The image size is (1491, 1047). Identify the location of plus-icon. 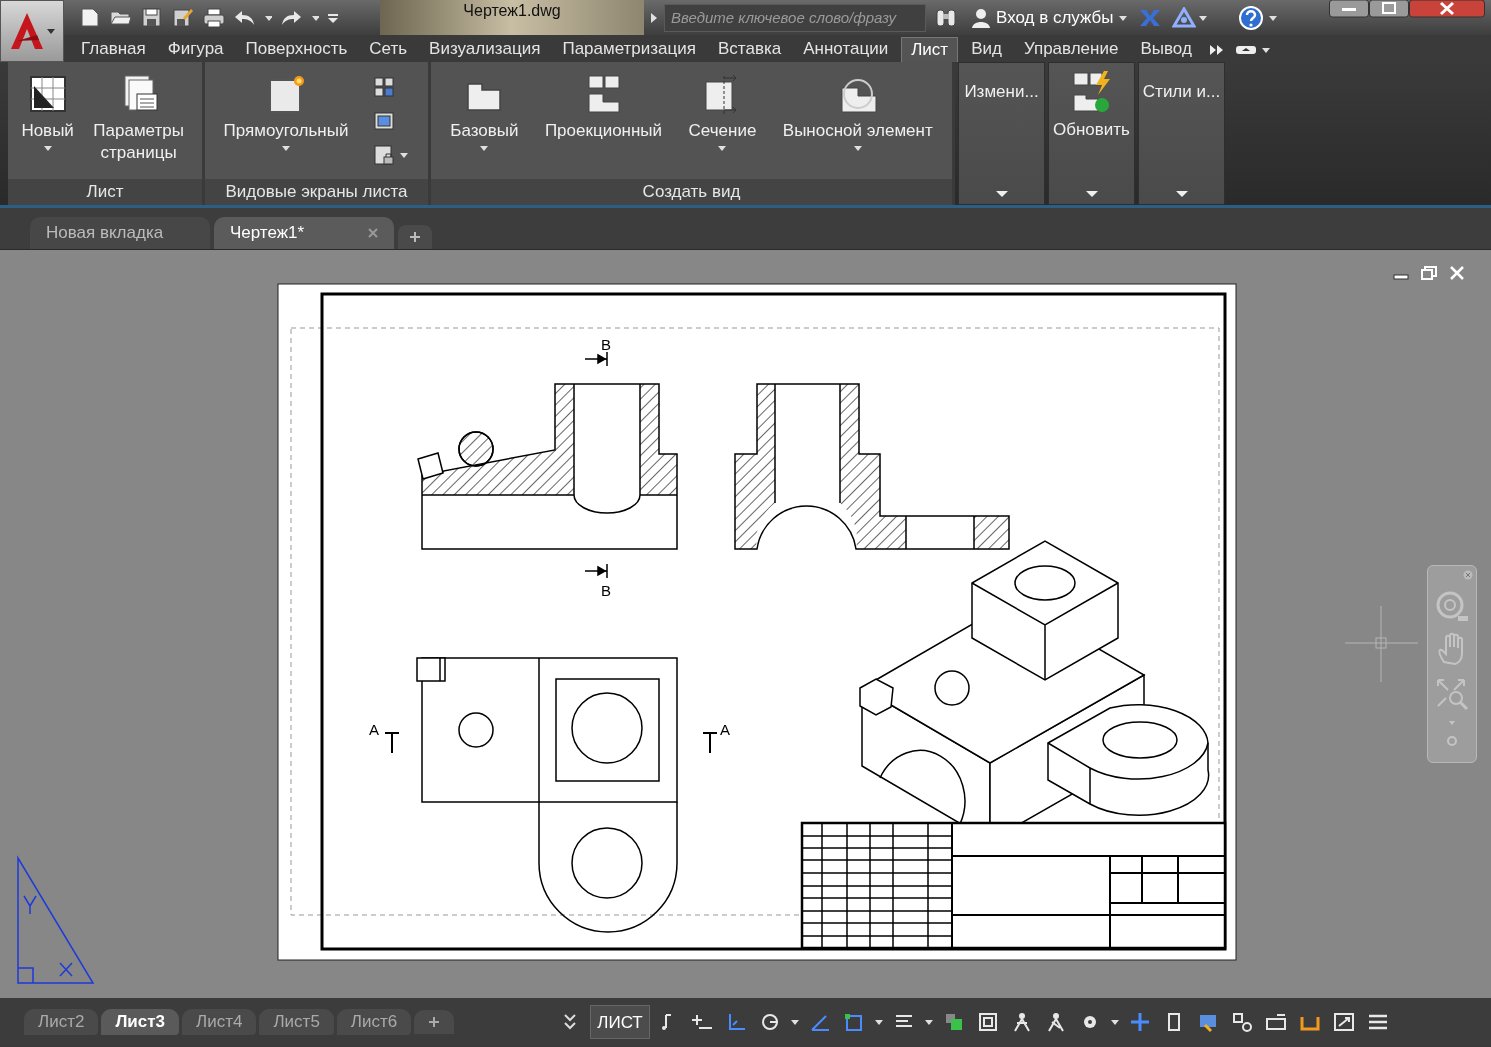
(1139, 1021).